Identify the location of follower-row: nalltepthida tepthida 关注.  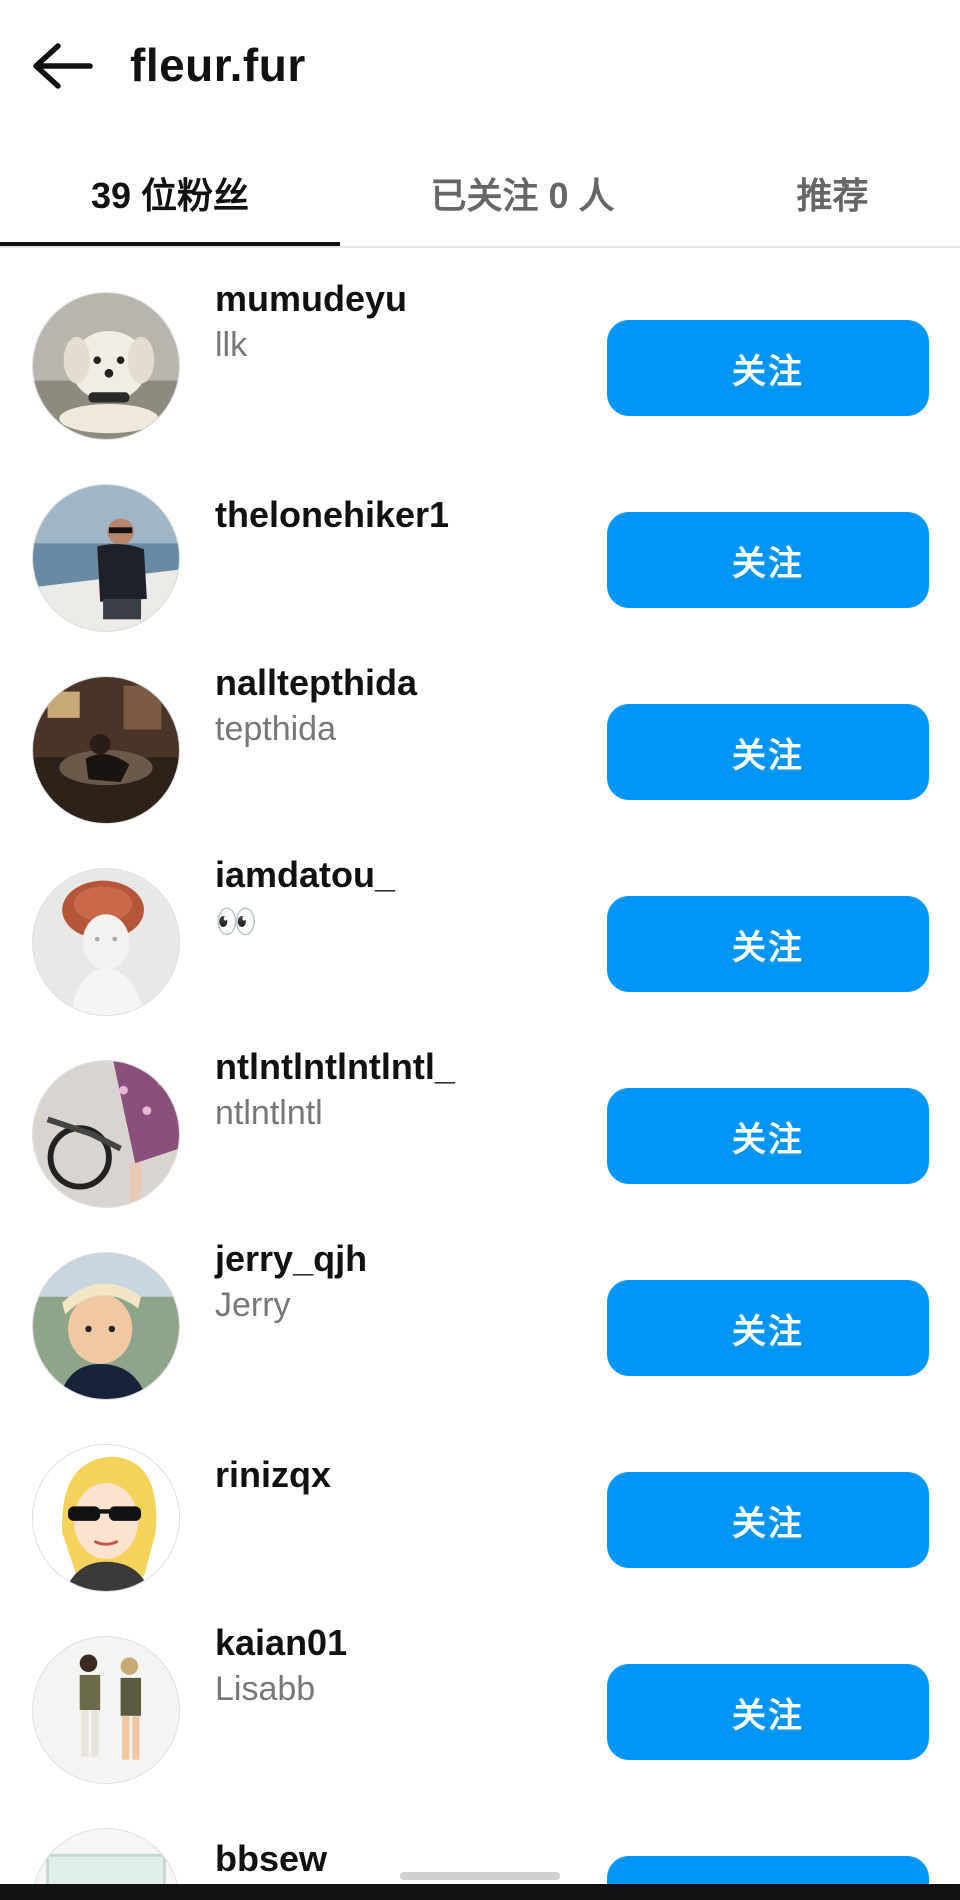
(480, 732).